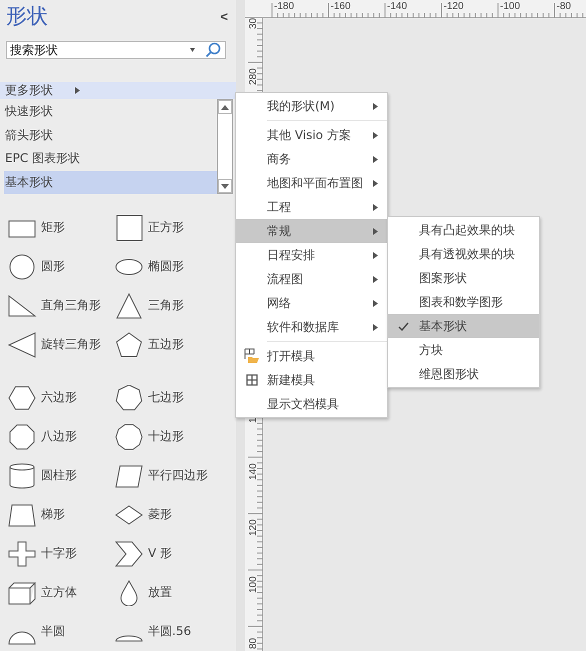 This screenshot has height=651, width=586. What do you see at coordinates (160, 553) in the screenshot?
I see `shape-label: V 形` at bounding box center [160, 553].